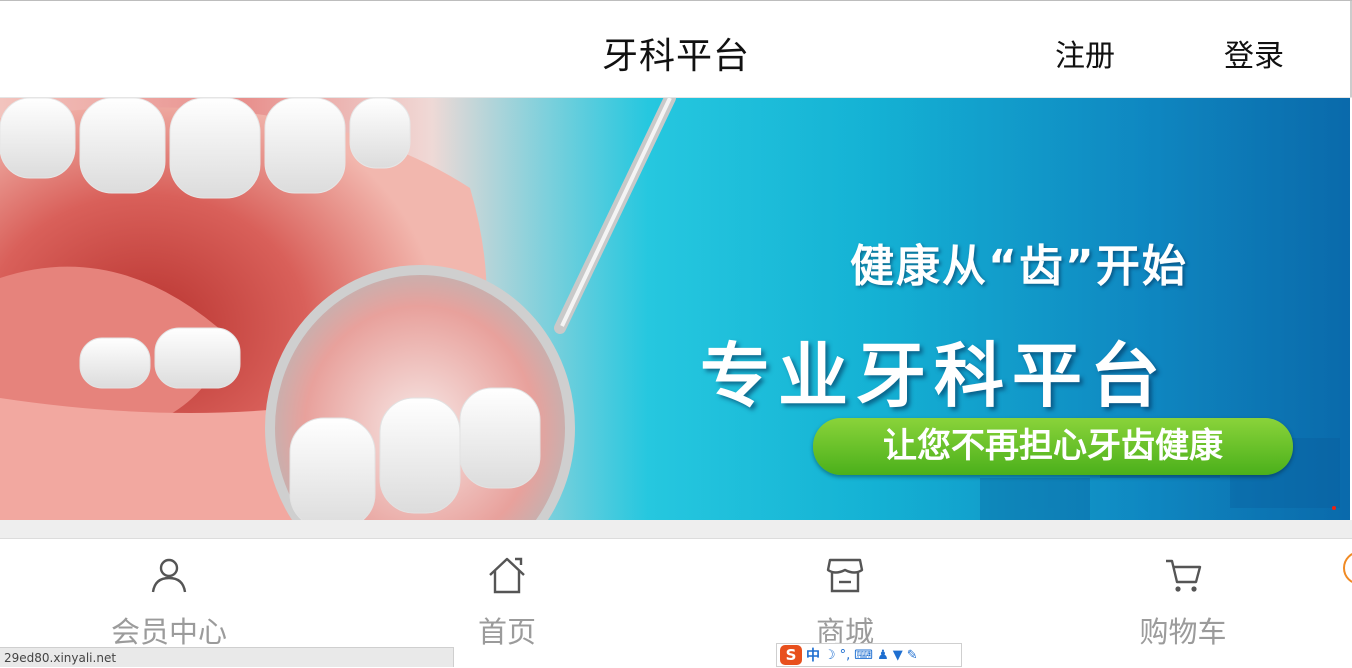 This screenshot has height=668, width=1352. I want to click on ime-toolbar: S 中 ☽ °, ⌨ ♟ ▼ ✎, so click(869, 655).